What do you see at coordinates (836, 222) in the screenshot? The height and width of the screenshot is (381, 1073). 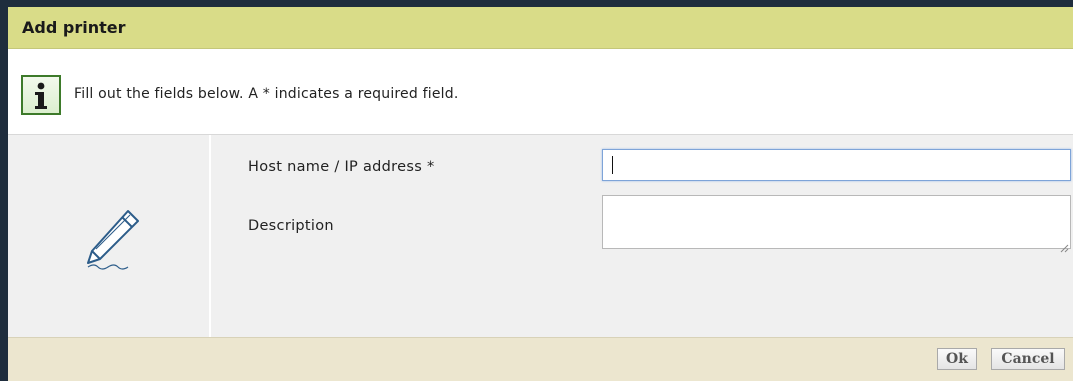 I see `description-input` at bounding box center [836, 222].